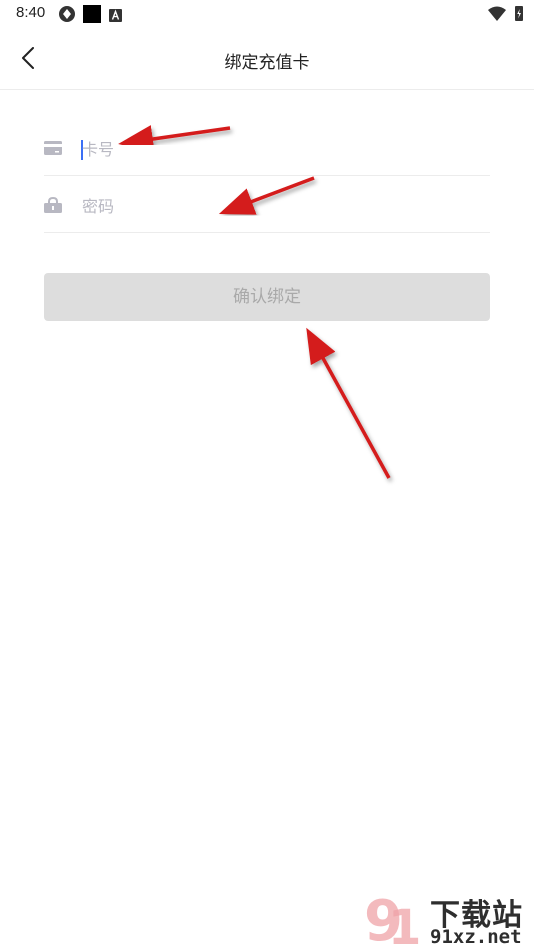  I want to click on page-title: 绑定充值卡, so click(267, 63).